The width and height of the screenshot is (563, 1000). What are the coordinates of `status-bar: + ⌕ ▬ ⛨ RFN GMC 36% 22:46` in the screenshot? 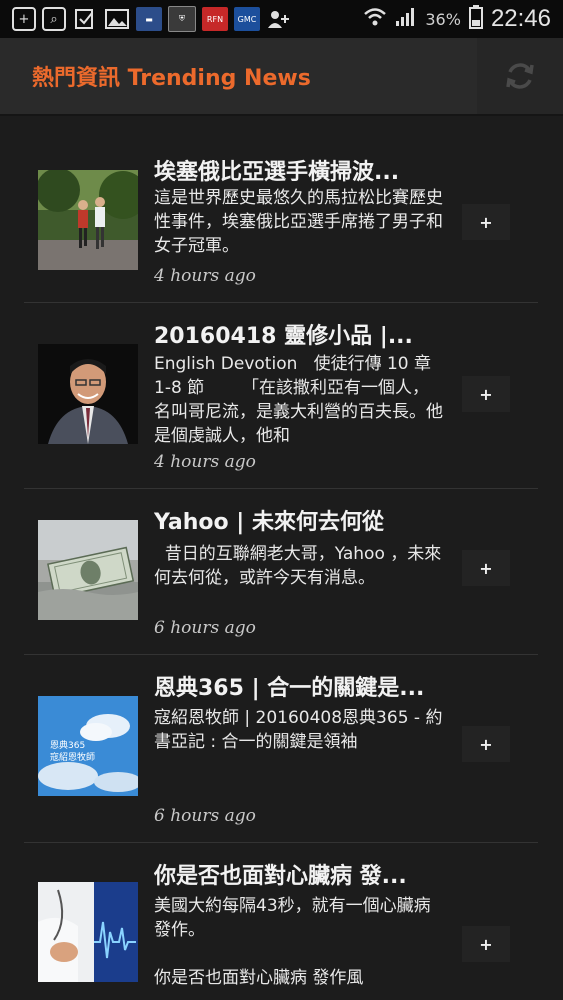 It's located at (281, 19).